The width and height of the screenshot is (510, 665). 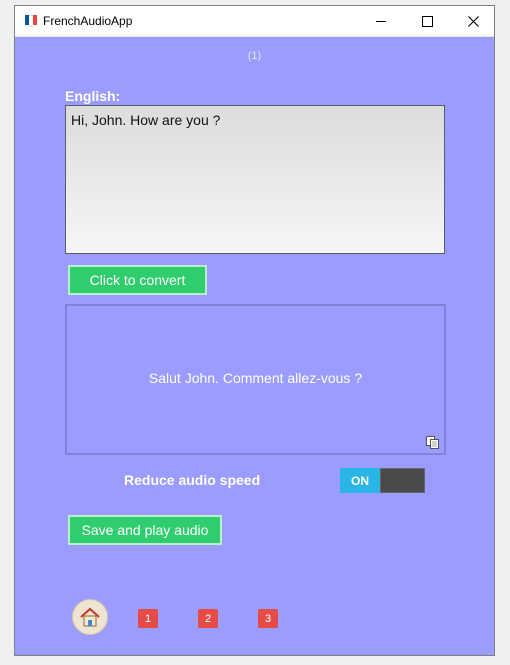 I want to click on page-button-1: 1, so click(x=148, y=618).